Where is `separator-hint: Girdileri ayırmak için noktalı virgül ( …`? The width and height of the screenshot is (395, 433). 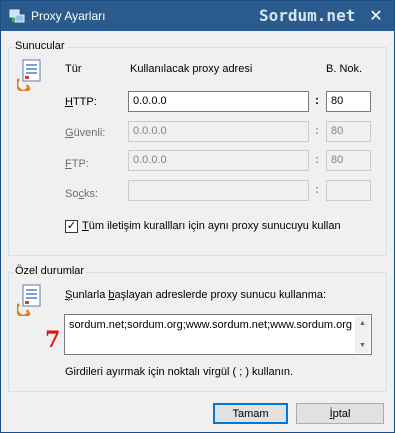 separator-hint: Girdileri ayırmak için noktalı virgül ( … is located at coordinates (179, 372).